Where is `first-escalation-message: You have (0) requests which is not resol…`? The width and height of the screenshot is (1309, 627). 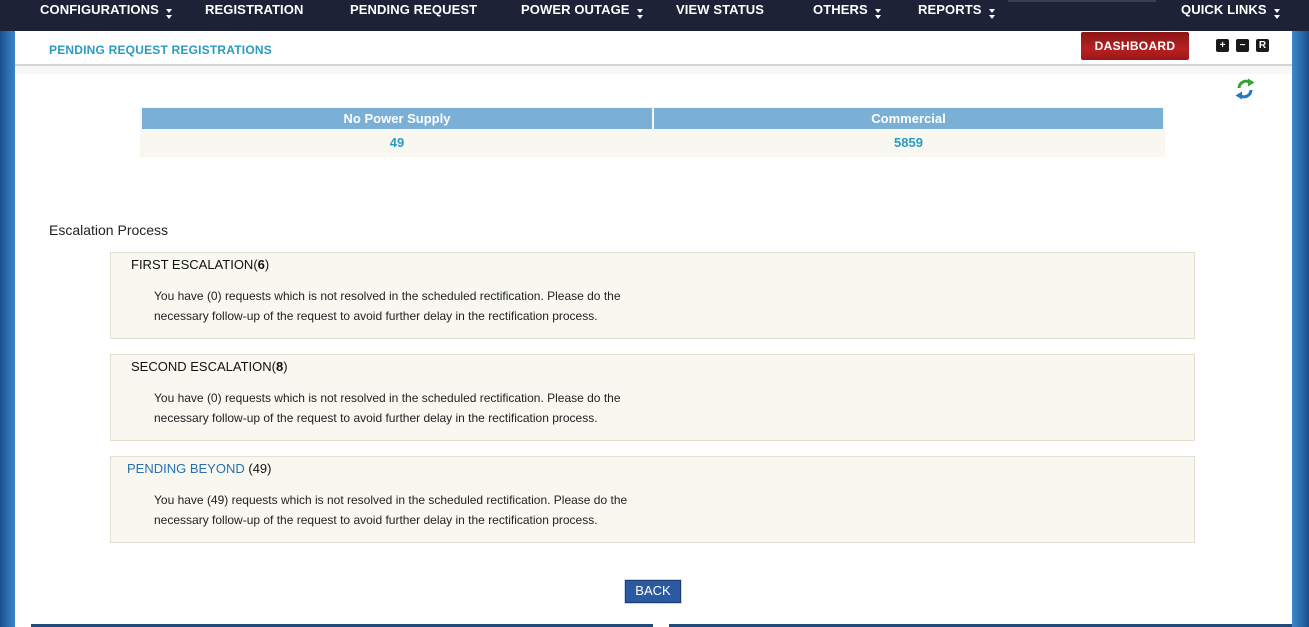 first-escalation-message: You have (0) requests which is not resol… is located at coordinates (387, 306).